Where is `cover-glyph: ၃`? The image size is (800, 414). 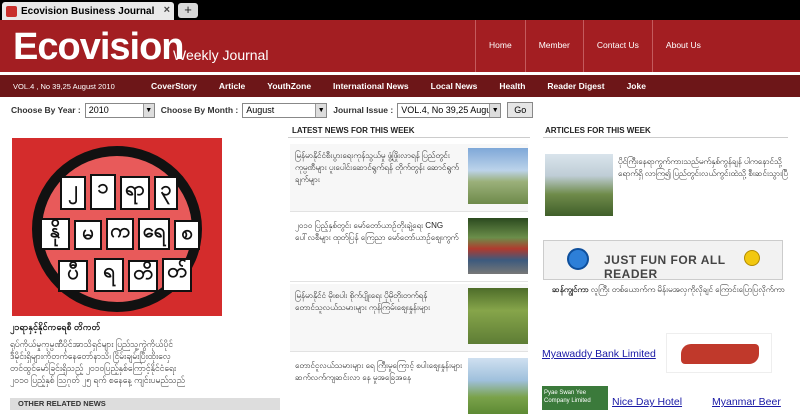 cover-glyph: ၃ is located at coordinates (166, 193).